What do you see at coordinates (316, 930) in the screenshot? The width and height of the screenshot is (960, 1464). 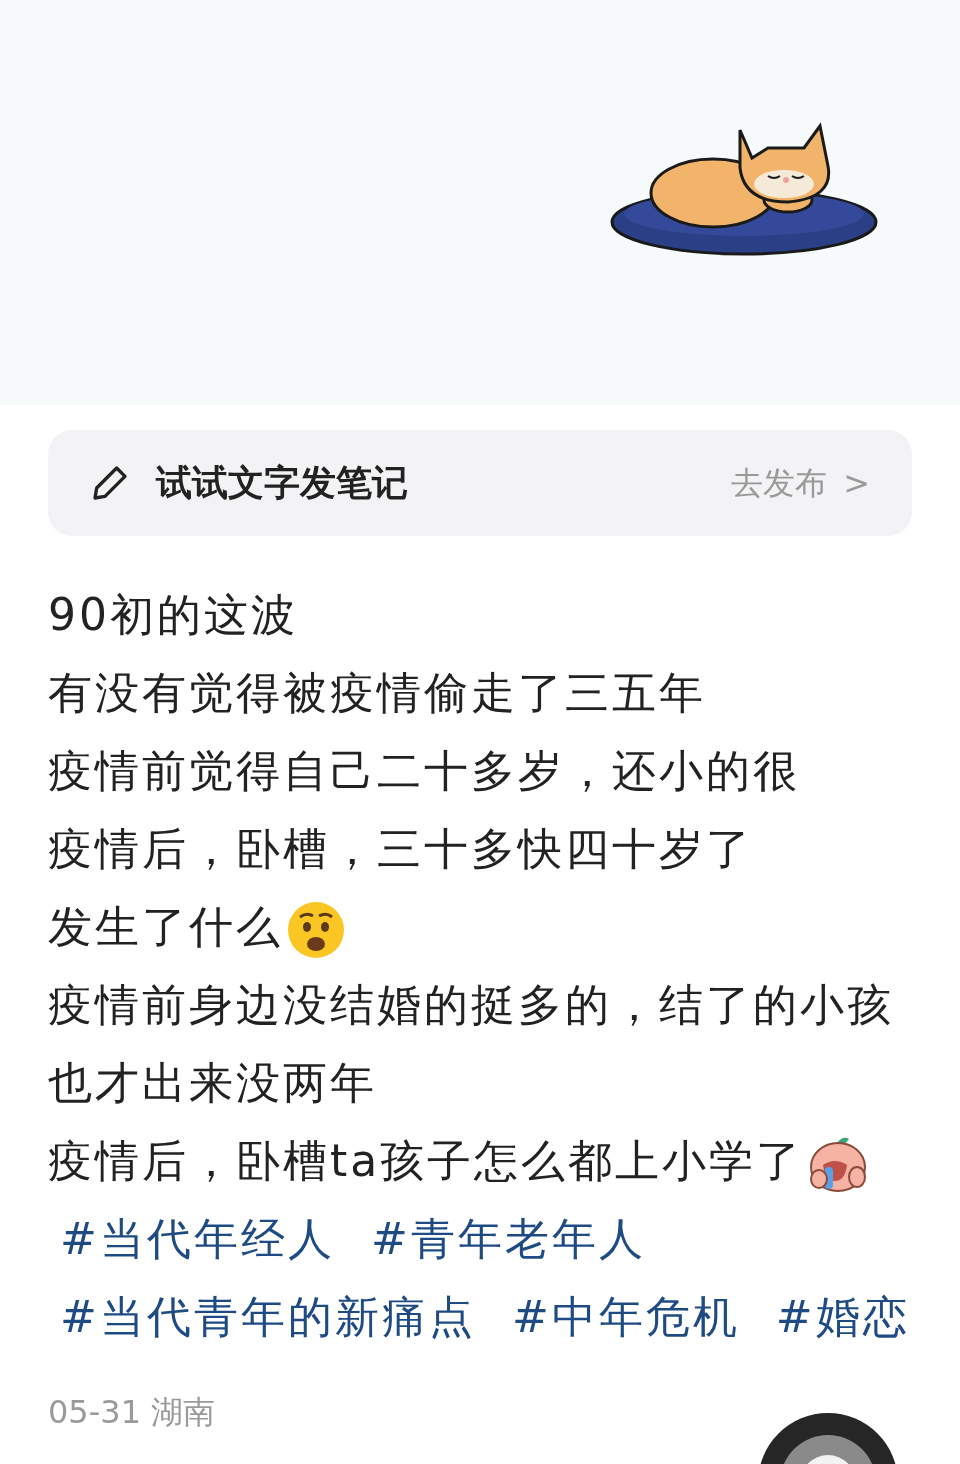 I see `shocked-face-emoji-icon` at bounding box center [316, 930].